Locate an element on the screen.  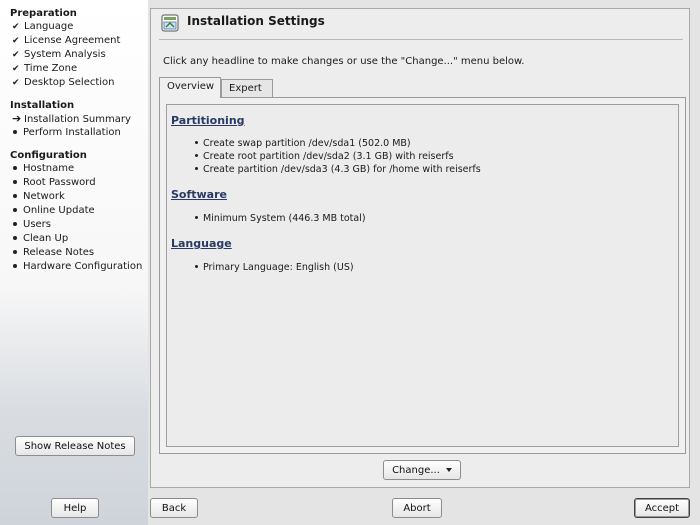
step-hostname: Hostname is located at coordinates (43, 169).